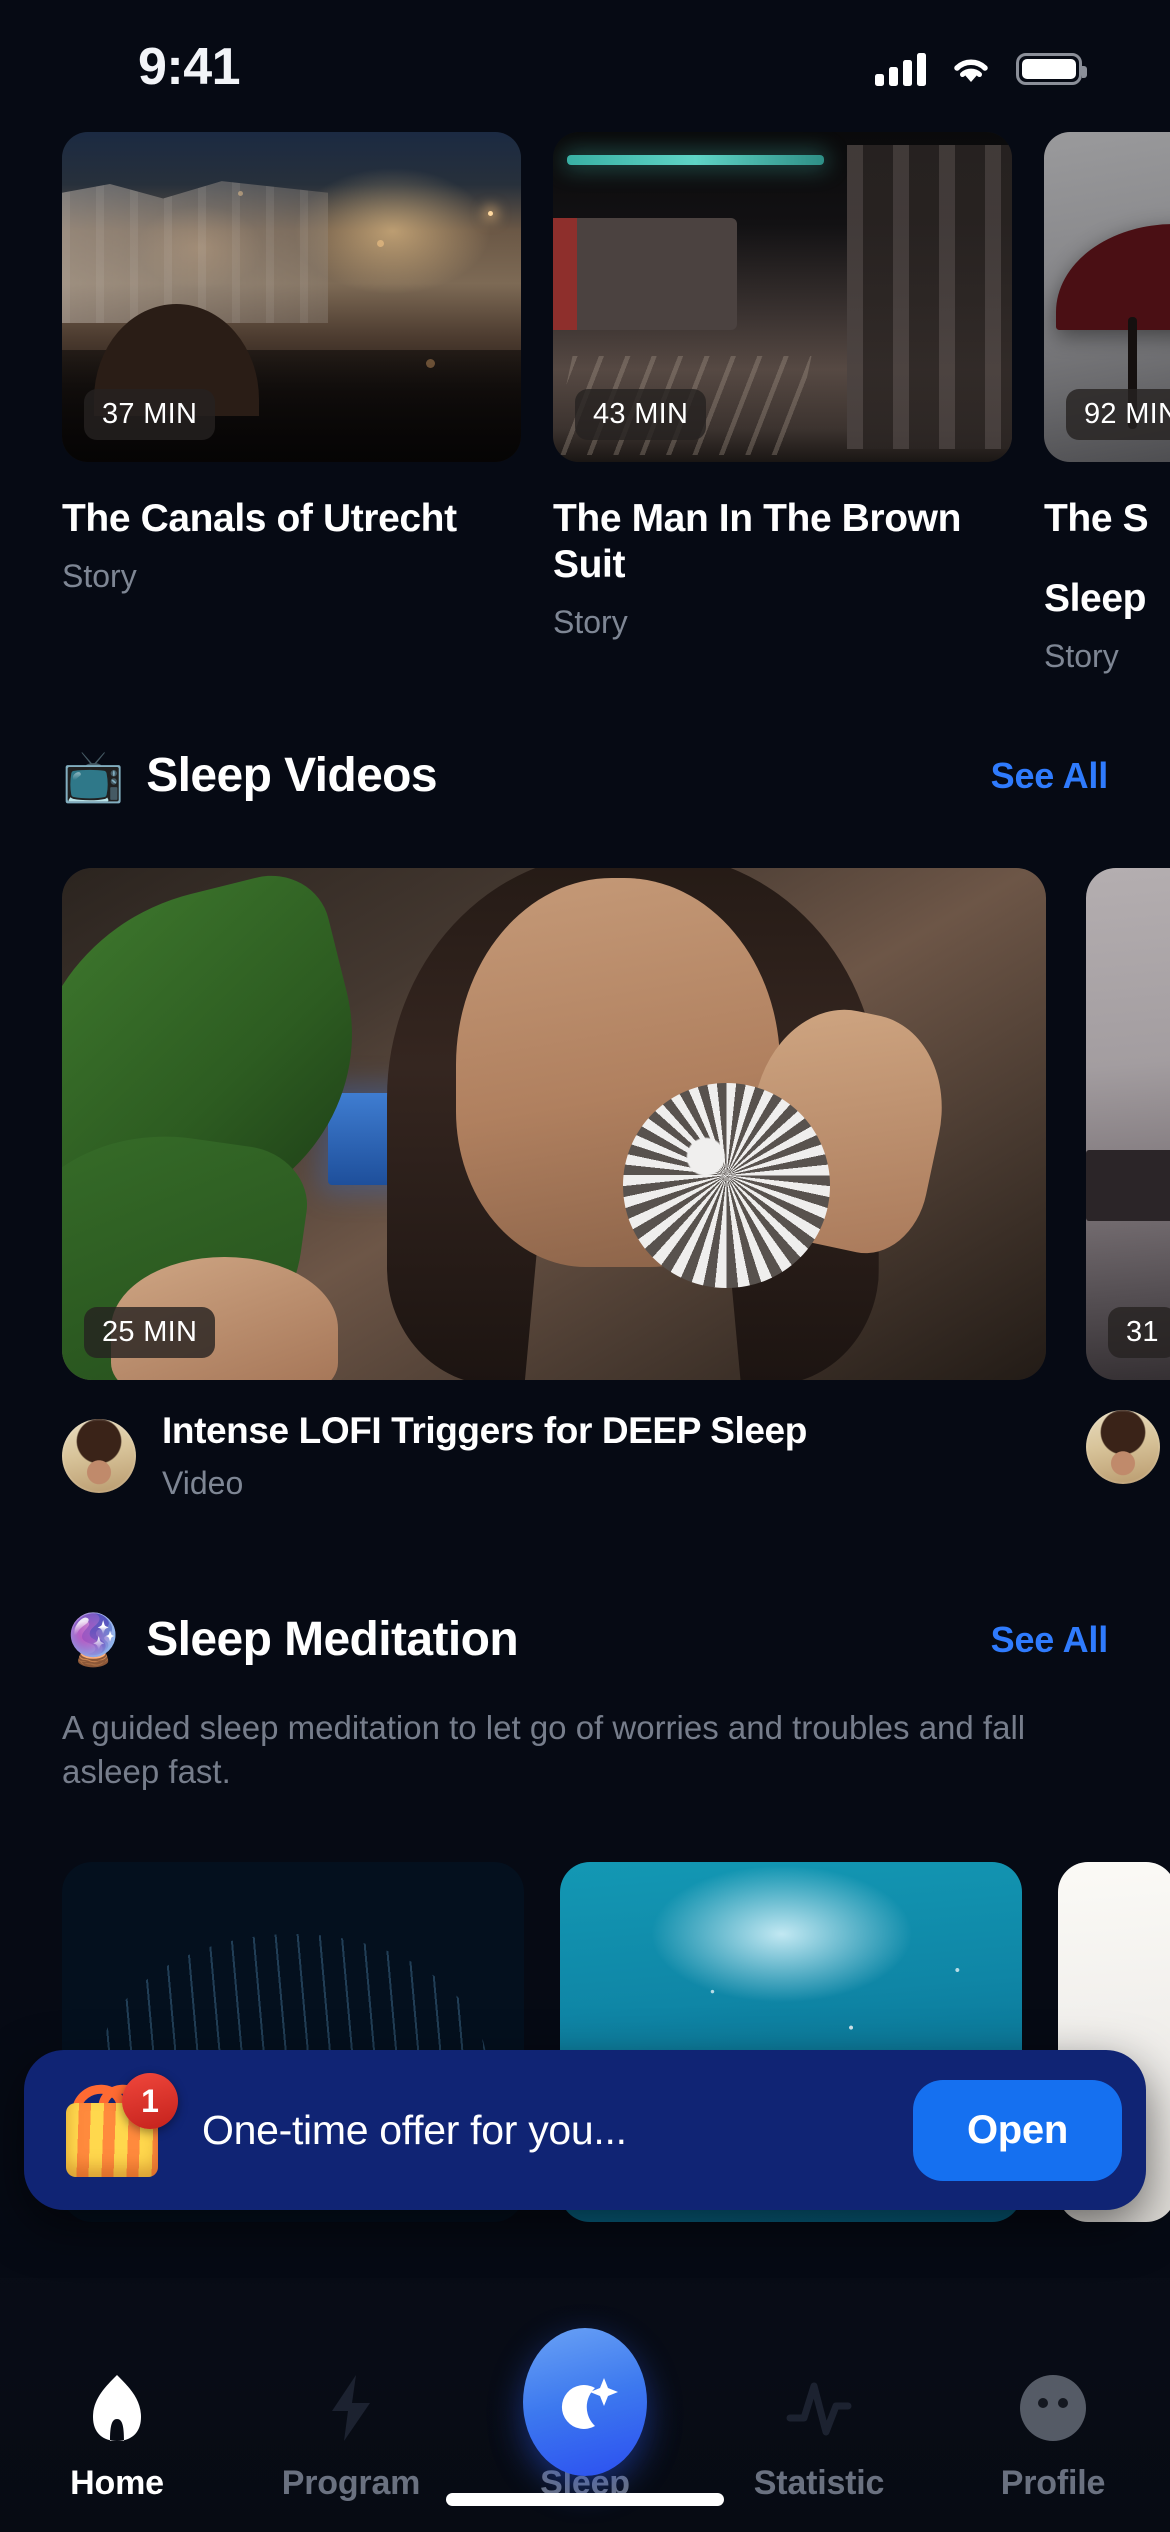 Image resolution: width=1170 pixels, height=2532 pixels. Describe the element at coordinates (1107, 297) in the screenshot. I see `story-thumbnail: 92 MIN` at that location.